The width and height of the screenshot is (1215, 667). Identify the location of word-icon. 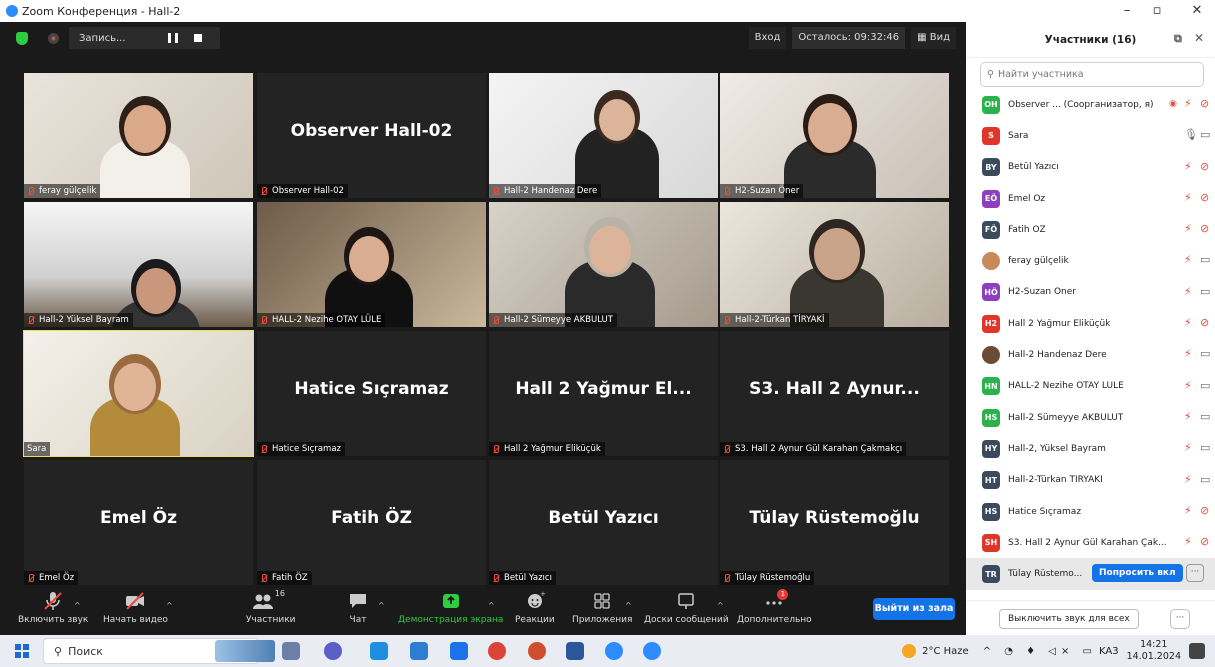
(575, 651).